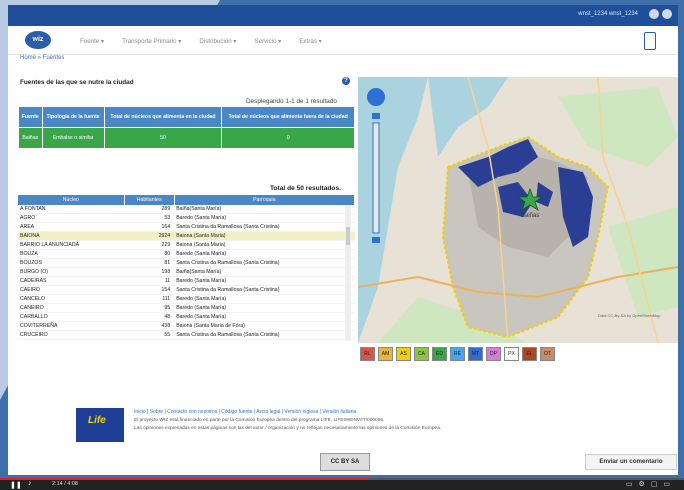 The height and width of the screenshot is (490, 684). I want to click on cell: 80, so click(149, 254).